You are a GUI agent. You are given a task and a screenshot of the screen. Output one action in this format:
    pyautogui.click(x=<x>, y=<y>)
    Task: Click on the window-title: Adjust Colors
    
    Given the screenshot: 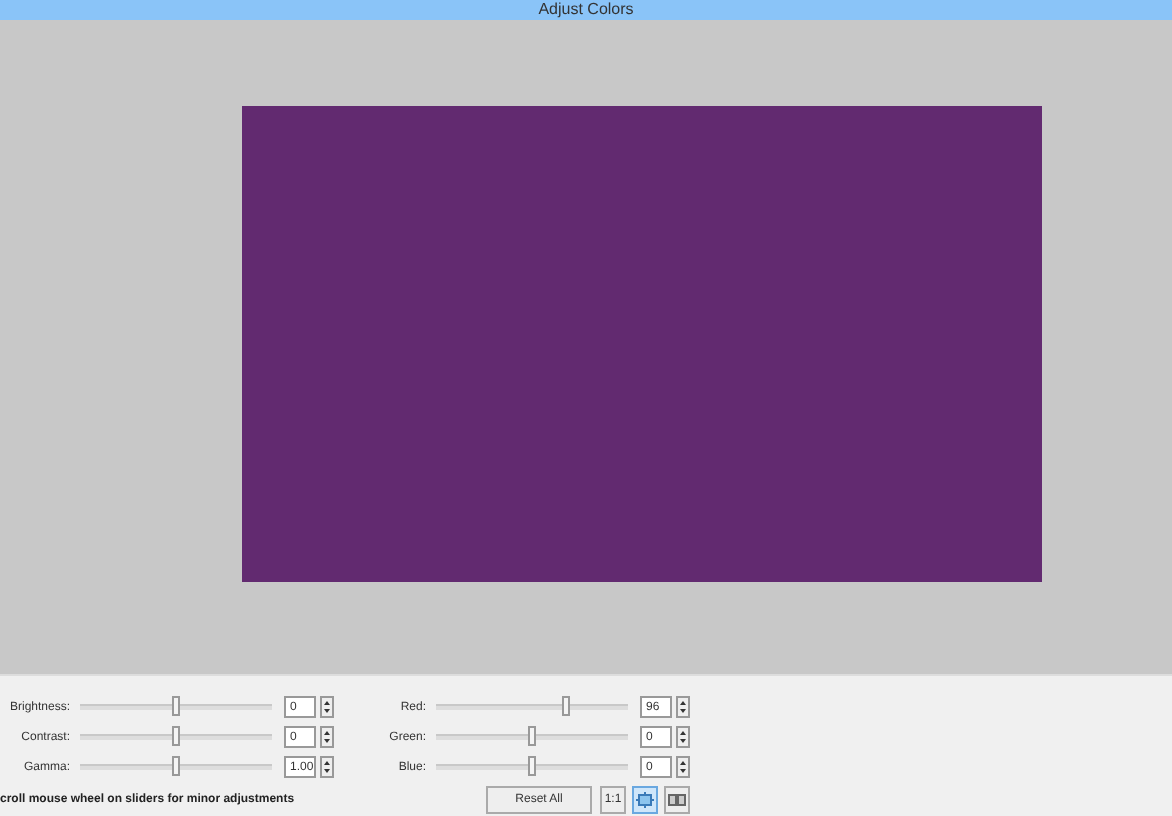 What is the action you would take?
    pyautogui.click(x=586, y=10)
    